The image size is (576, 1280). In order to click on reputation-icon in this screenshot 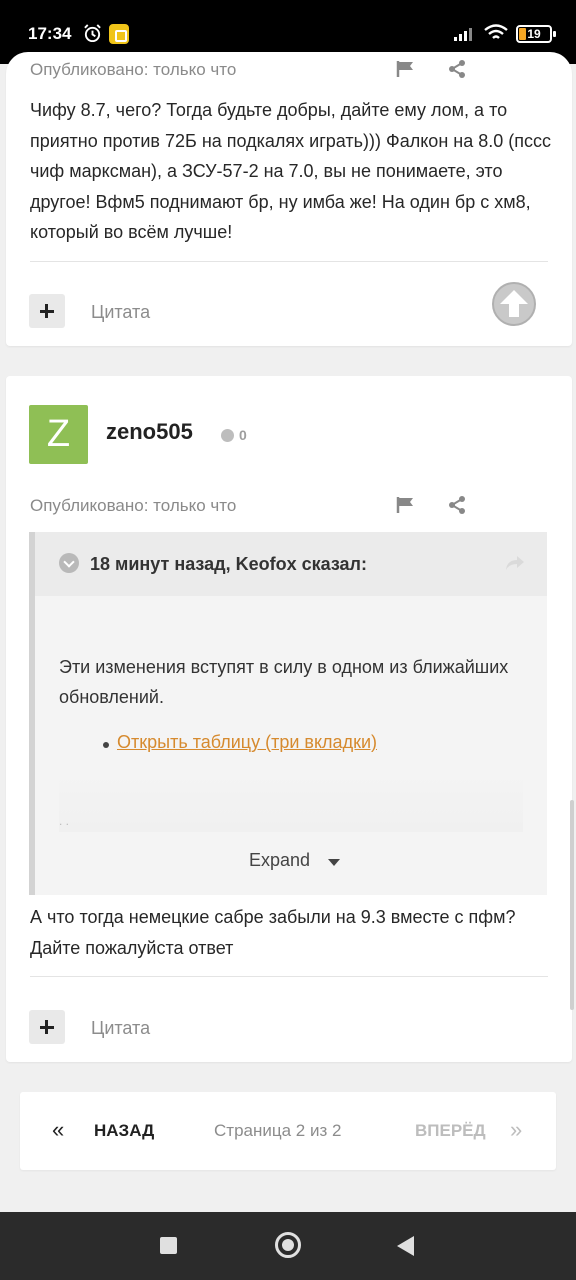, I will do `click(227, 435)`.